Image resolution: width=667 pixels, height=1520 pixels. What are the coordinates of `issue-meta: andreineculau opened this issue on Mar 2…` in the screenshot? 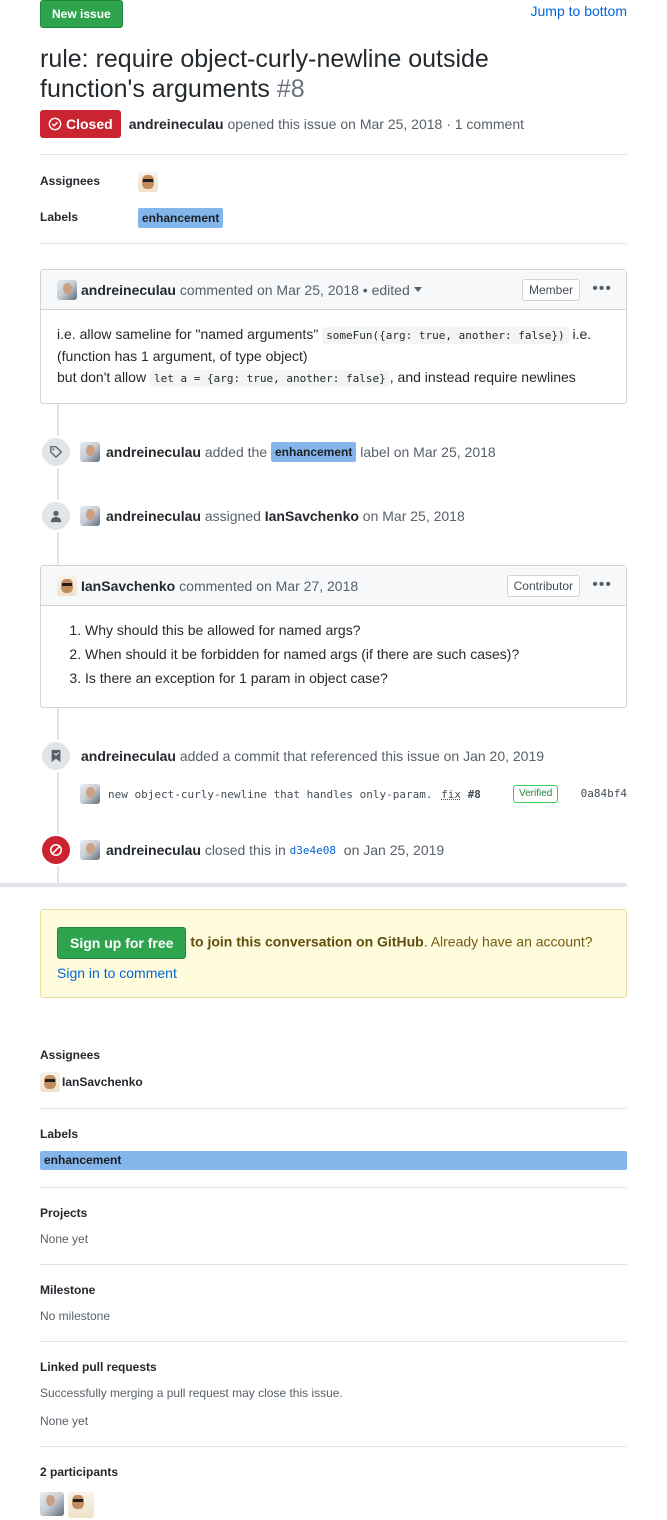 It's located at (326, 124).